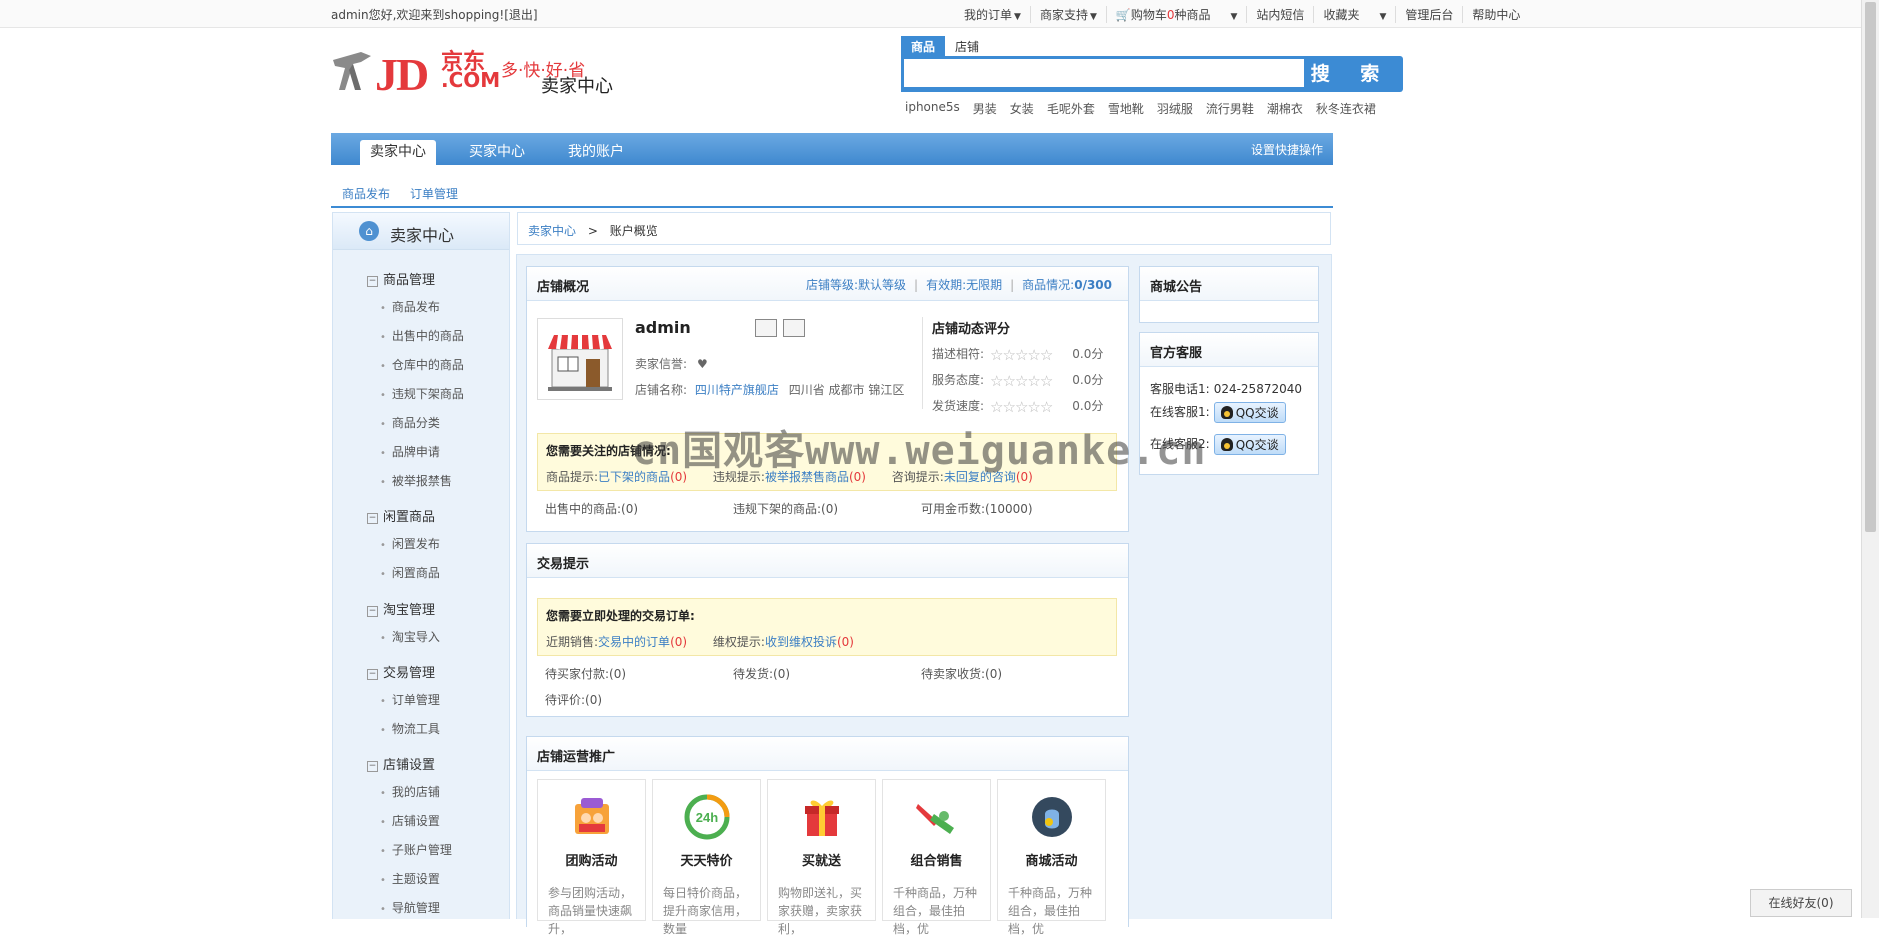 This screenshot has width=1879, height=938. I want to click on promo-card-mall-activity: 商城活动 千种商品，万种组合，最佳拍档，优, so click(1051, 857).